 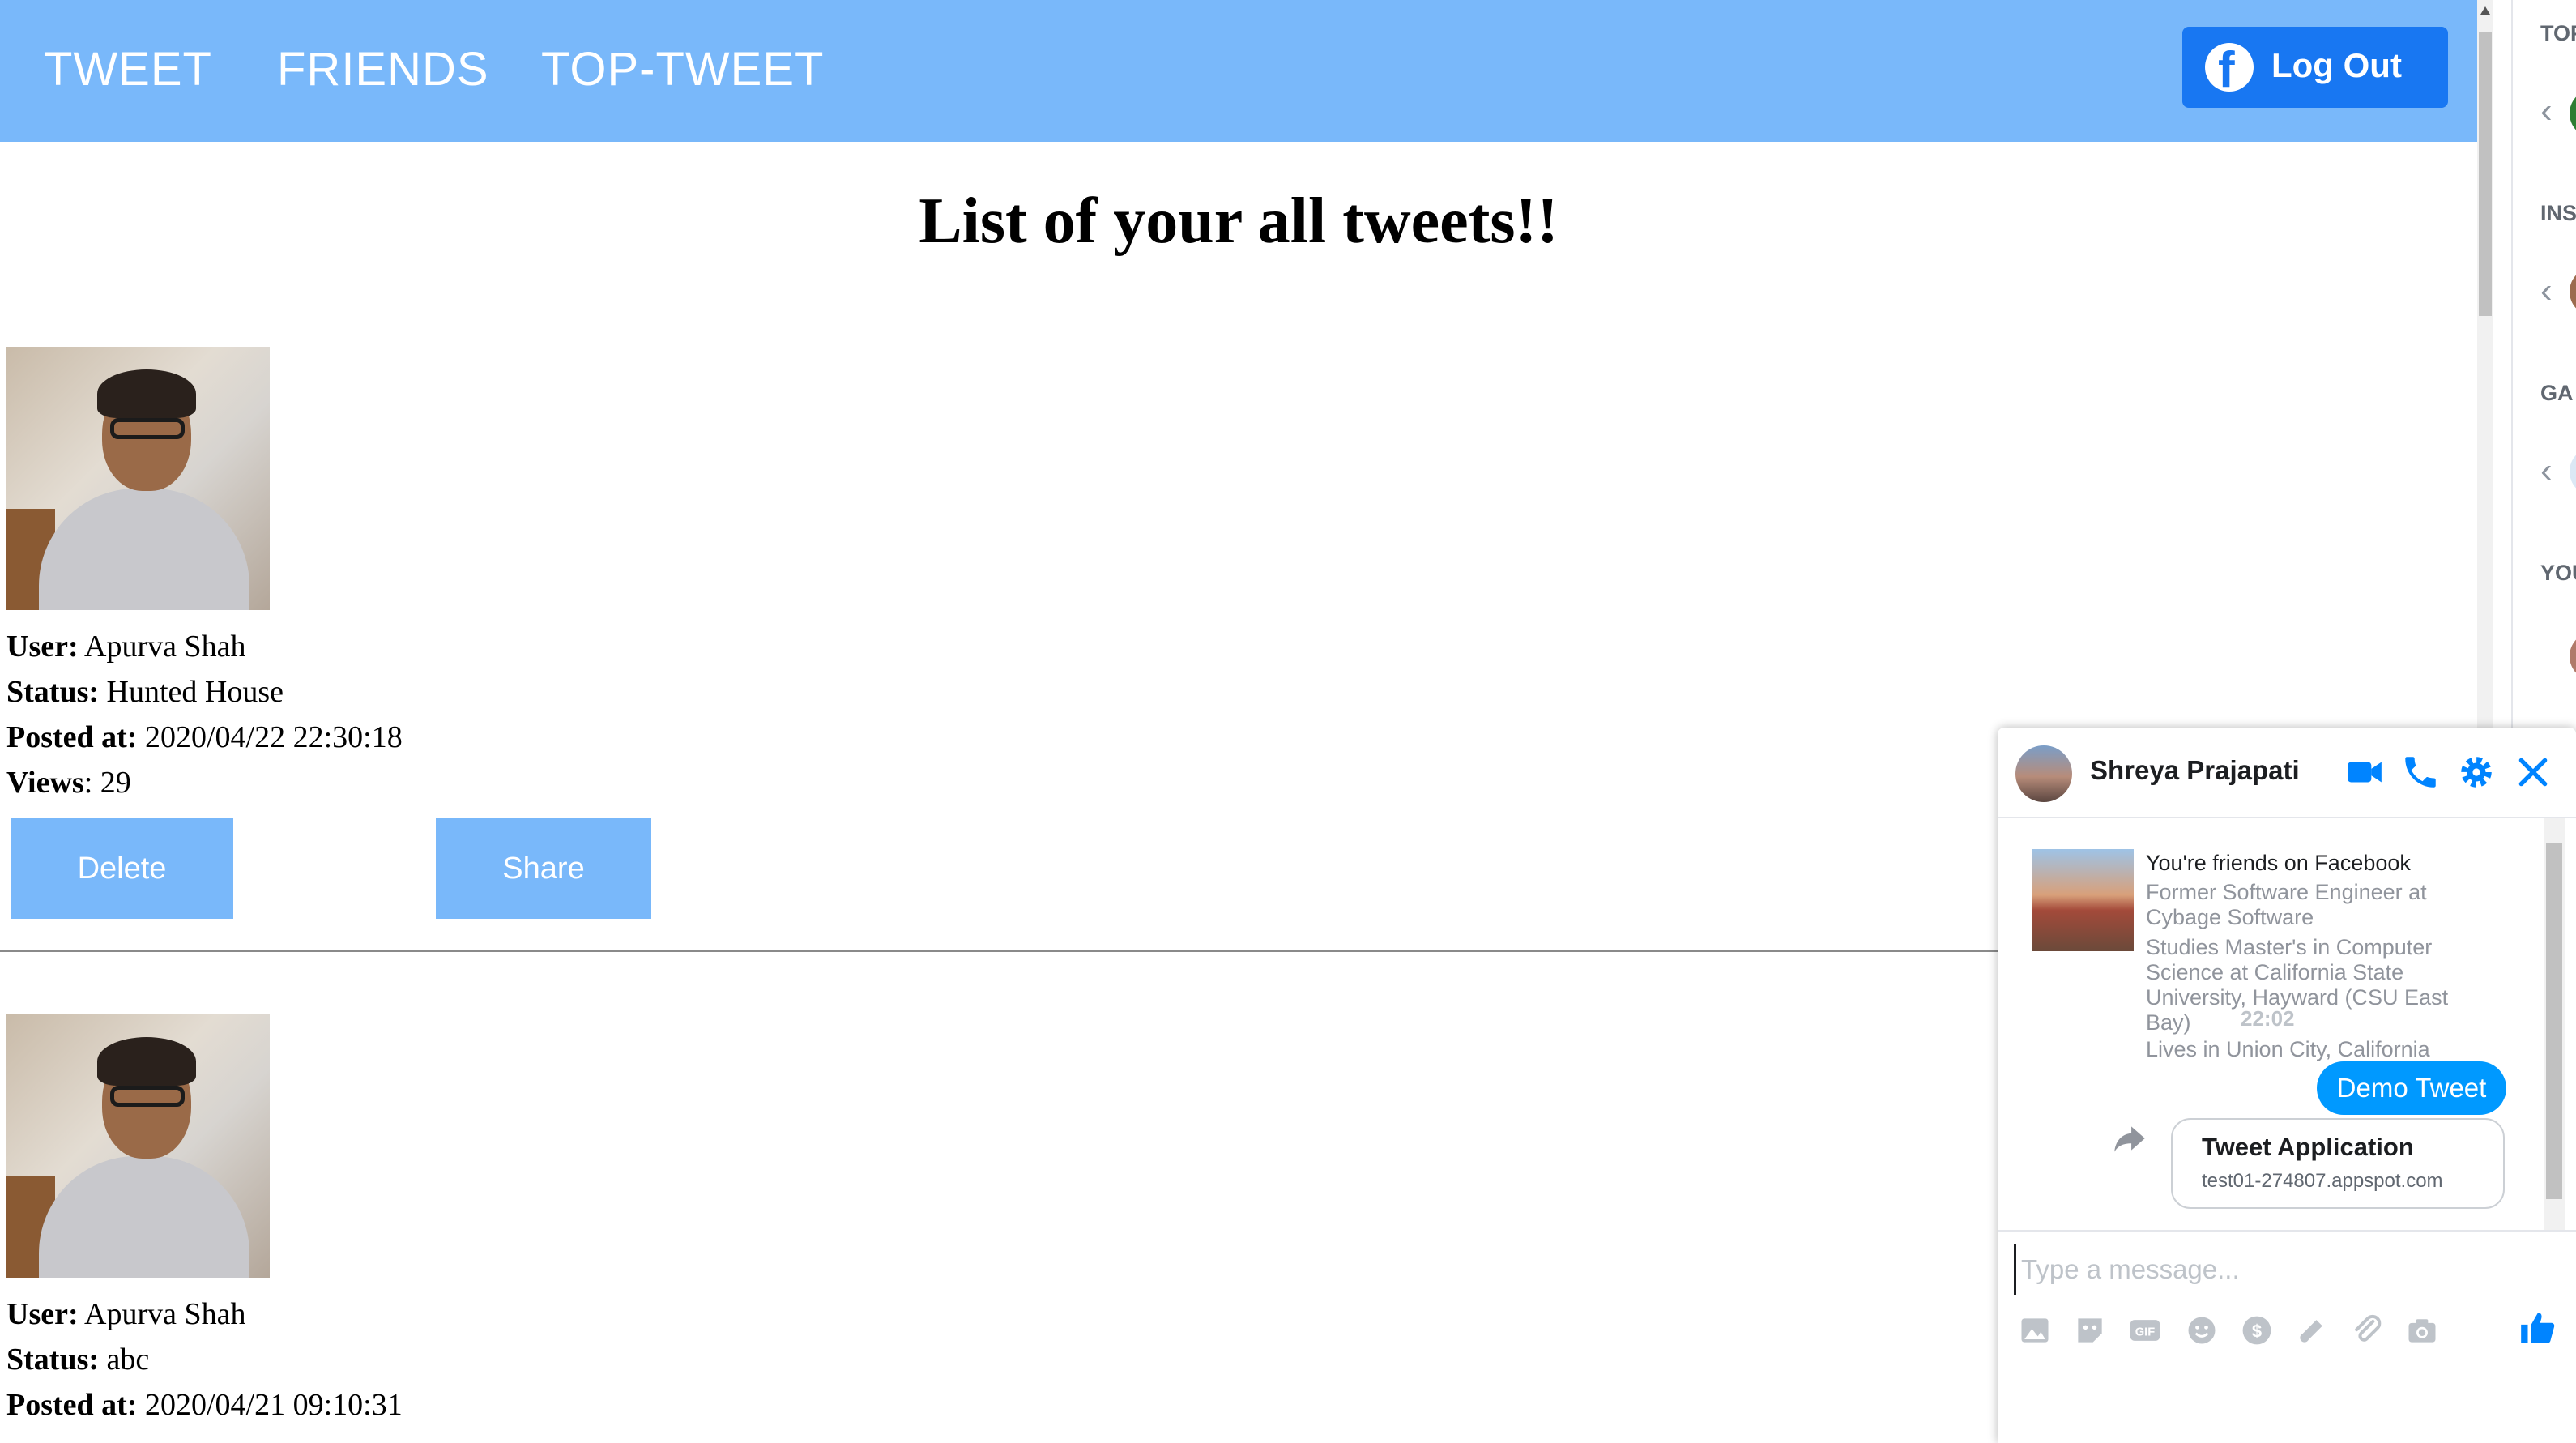 I want to click on friends-on-facebook-text: You're friends on Facebook, so click(x=2279, y=863).